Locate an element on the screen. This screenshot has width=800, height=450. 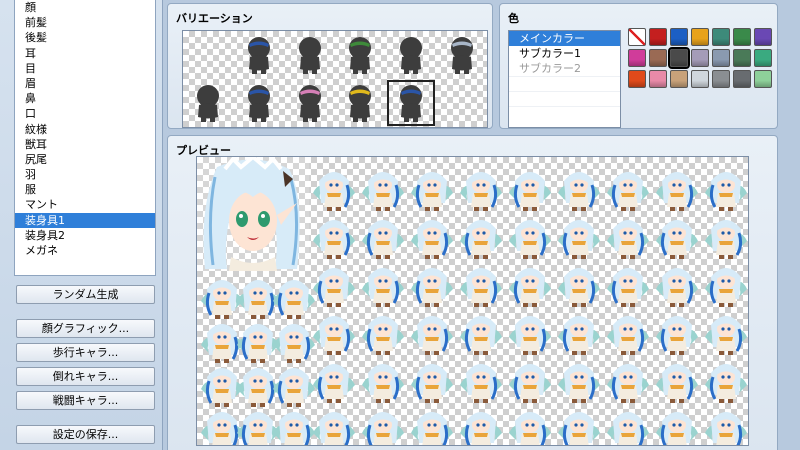
parts-list-item: 尻尾 is located at coordinates (85, 159).